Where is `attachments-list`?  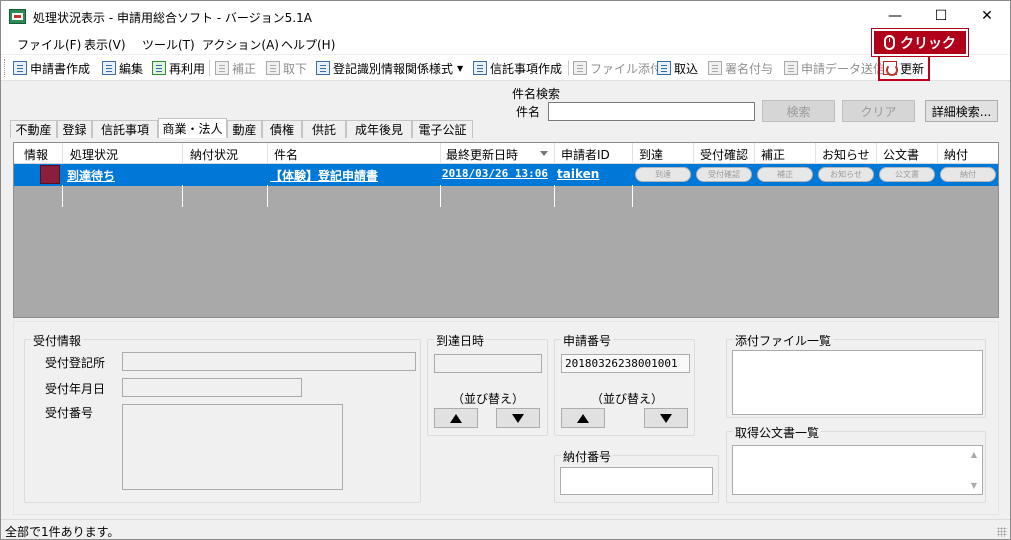
attachments-list is located at coordinates (857, 382).